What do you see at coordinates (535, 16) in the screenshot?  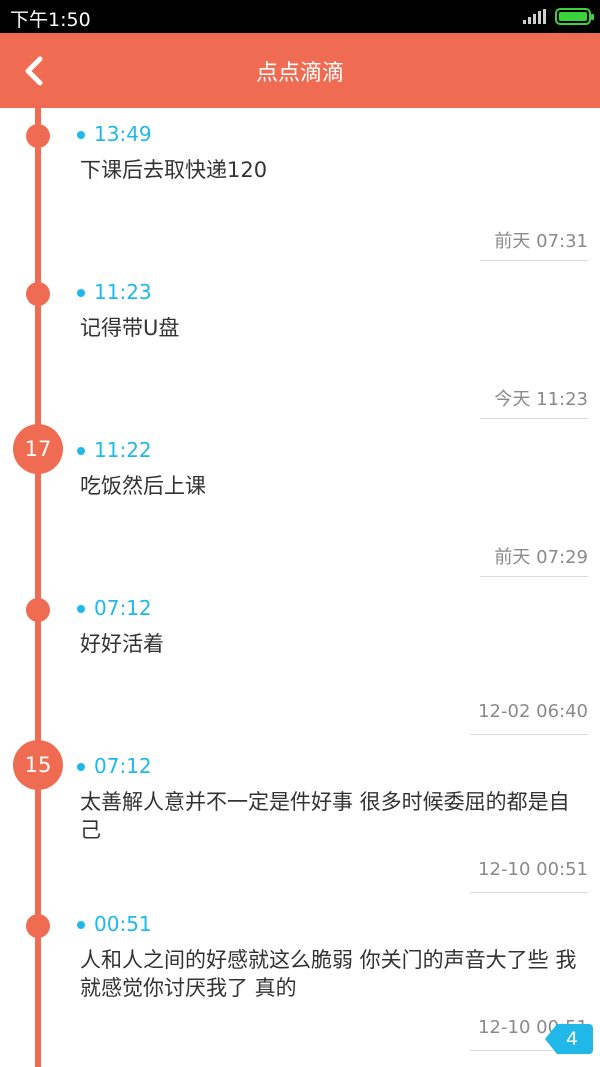 I see `signal-icon` at bounding box center [535, 16].